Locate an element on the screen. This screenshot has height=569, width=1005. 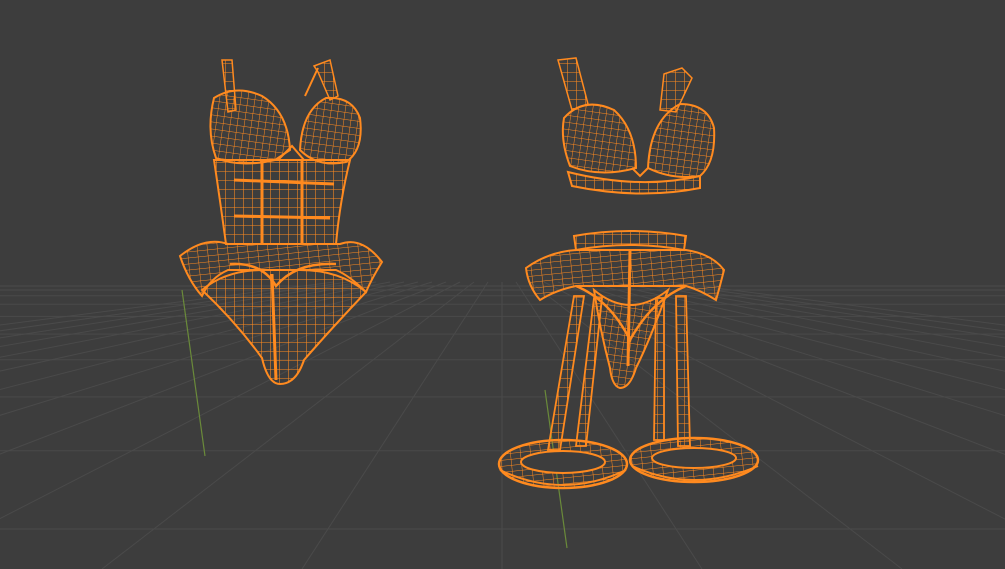
bra-left-strap is located at coordinates (573, 84).